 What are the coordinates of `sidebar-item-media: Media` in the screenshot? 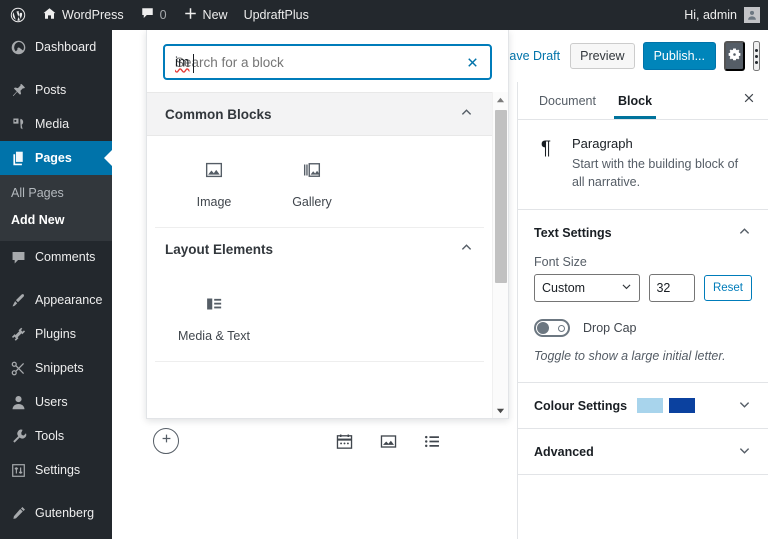 It's located at (56, 124).